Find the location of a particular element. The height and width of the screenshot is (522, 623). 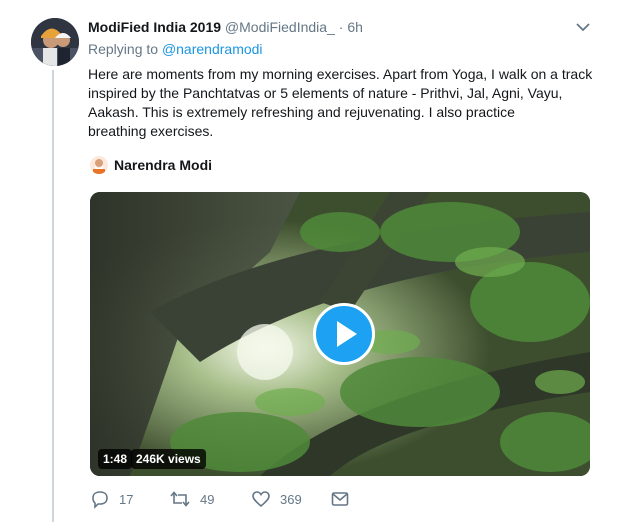

reply-action: 17 is located at coordinates (111, 499).